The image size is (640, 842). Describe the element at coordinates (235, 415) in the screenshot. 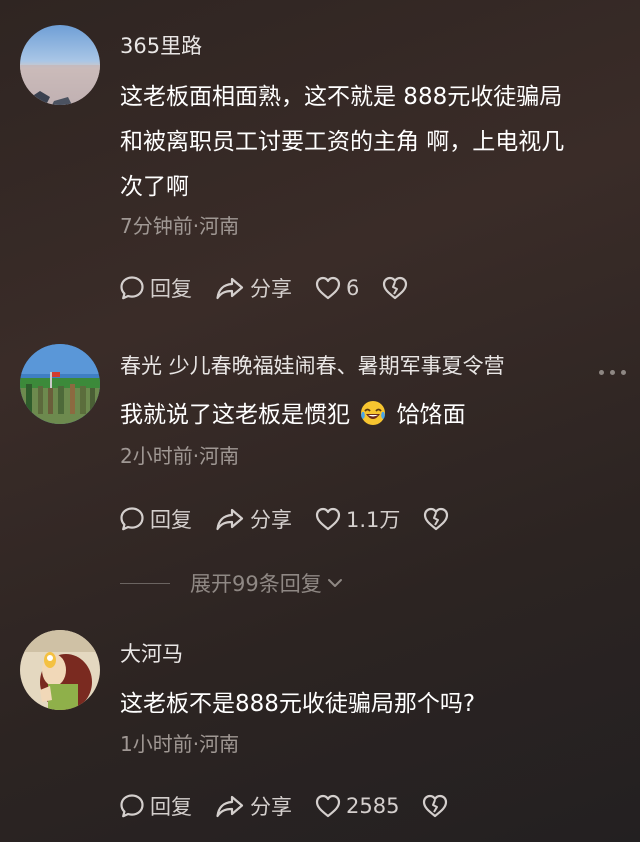

I see `comment-text-part: 我就说了这老板是惯犯` at that location.